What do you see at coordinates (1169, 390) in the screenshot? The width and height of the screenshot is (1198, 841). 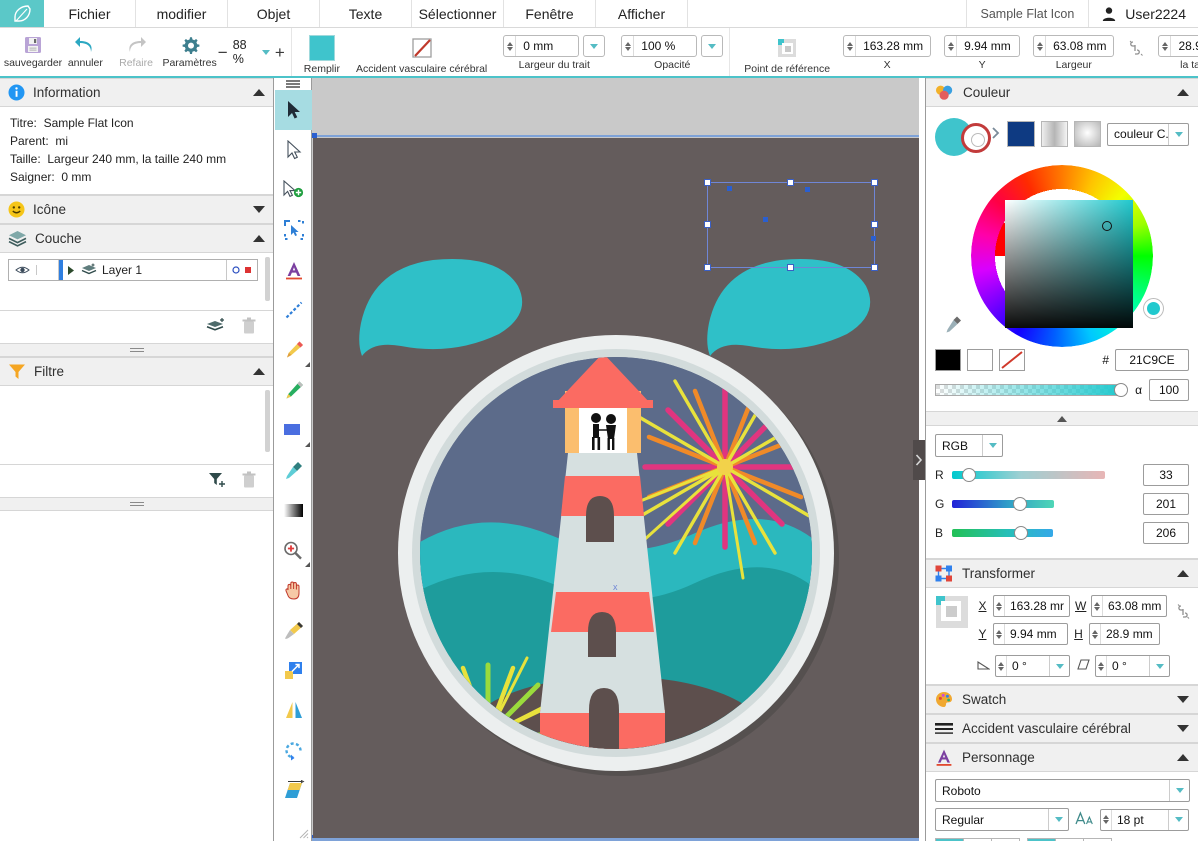 I see `alpha-input: 100` at bounding box center [1169, 390].